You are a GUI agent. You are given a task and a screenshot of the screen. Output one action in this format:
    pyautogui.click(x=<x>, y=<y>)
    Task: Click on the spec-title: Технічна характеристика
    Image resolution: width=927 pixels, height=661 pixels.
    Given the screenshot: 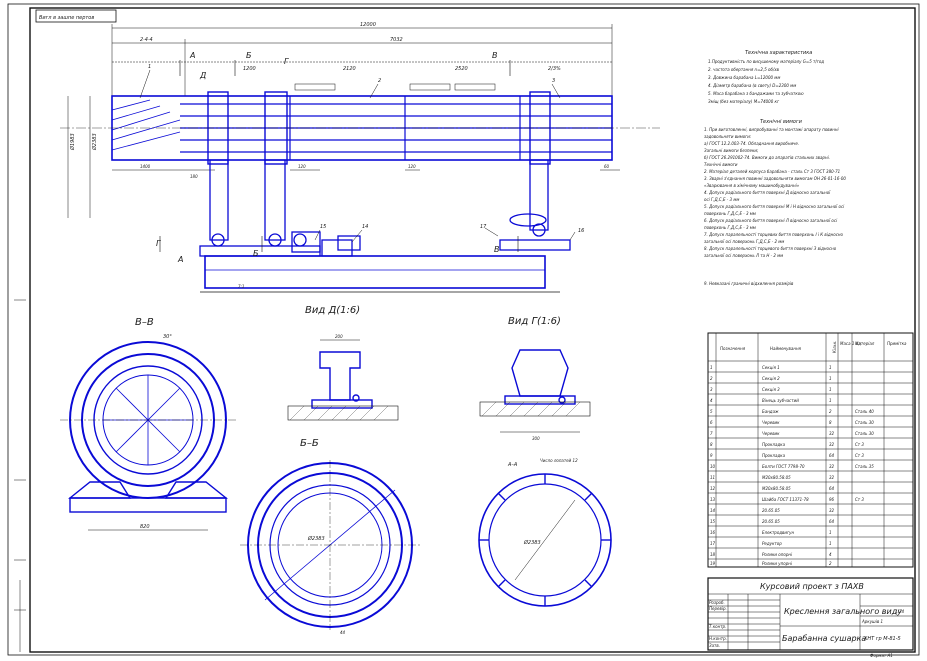 What is the action you would take?
    pyautogui.click(x=778, y=53)
    